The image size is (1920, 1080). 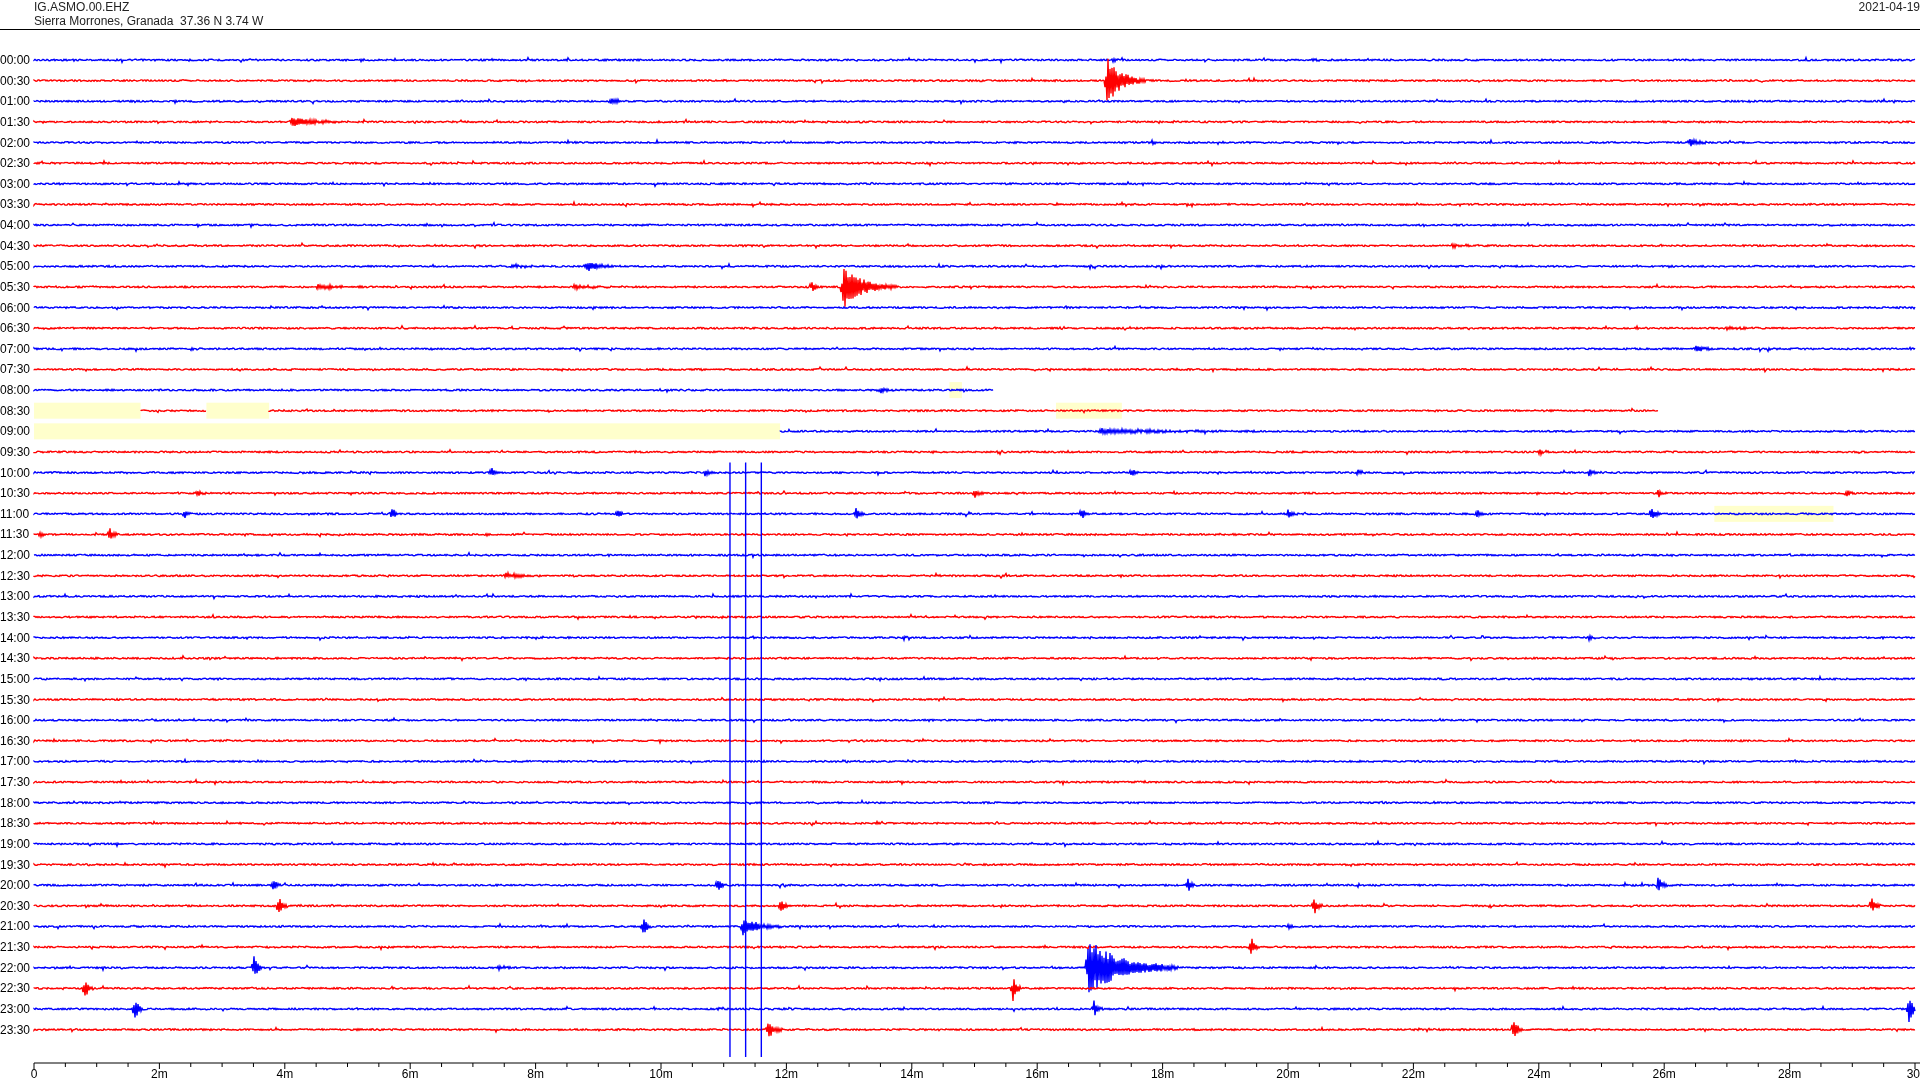 What do you see at coordinates (238, 410) in the screenshot?
I see `data-gap` at bounding box center [238, 410].